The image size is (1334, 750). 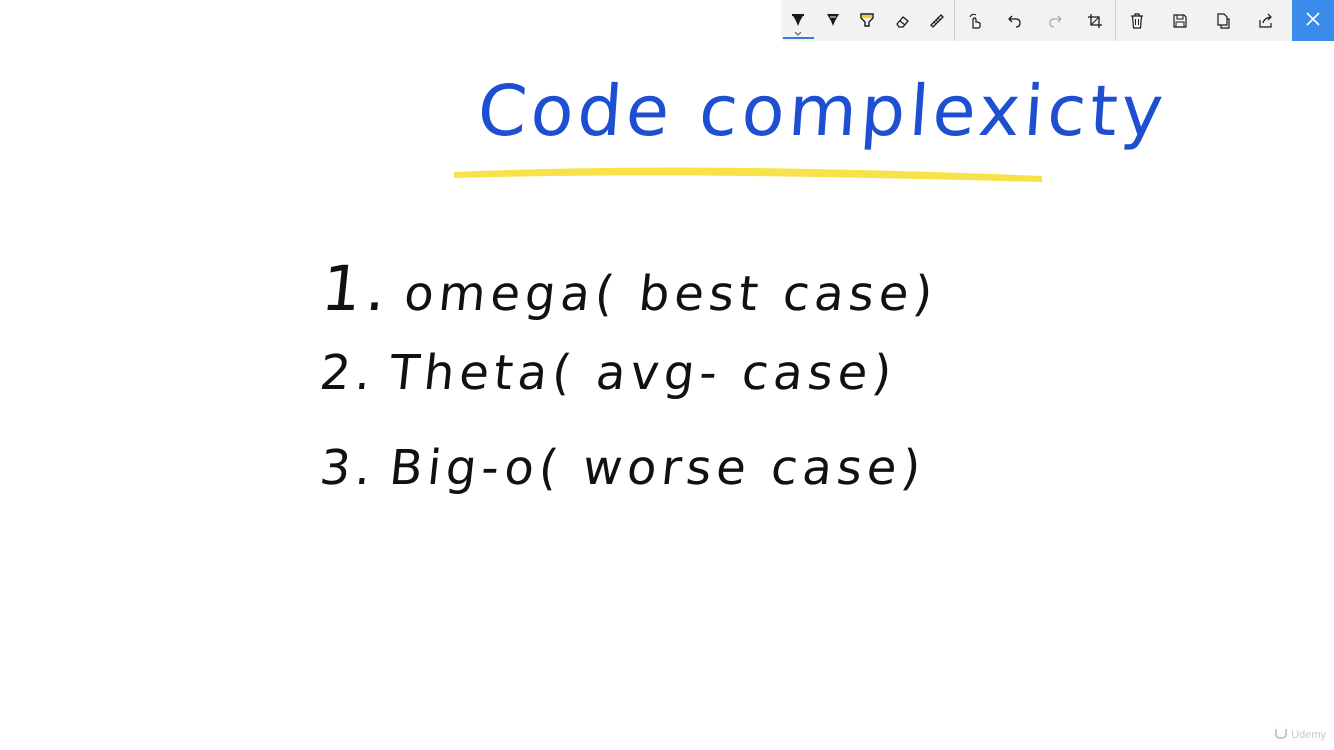 I want to click on share-icon, so click(x=1266, y=21).